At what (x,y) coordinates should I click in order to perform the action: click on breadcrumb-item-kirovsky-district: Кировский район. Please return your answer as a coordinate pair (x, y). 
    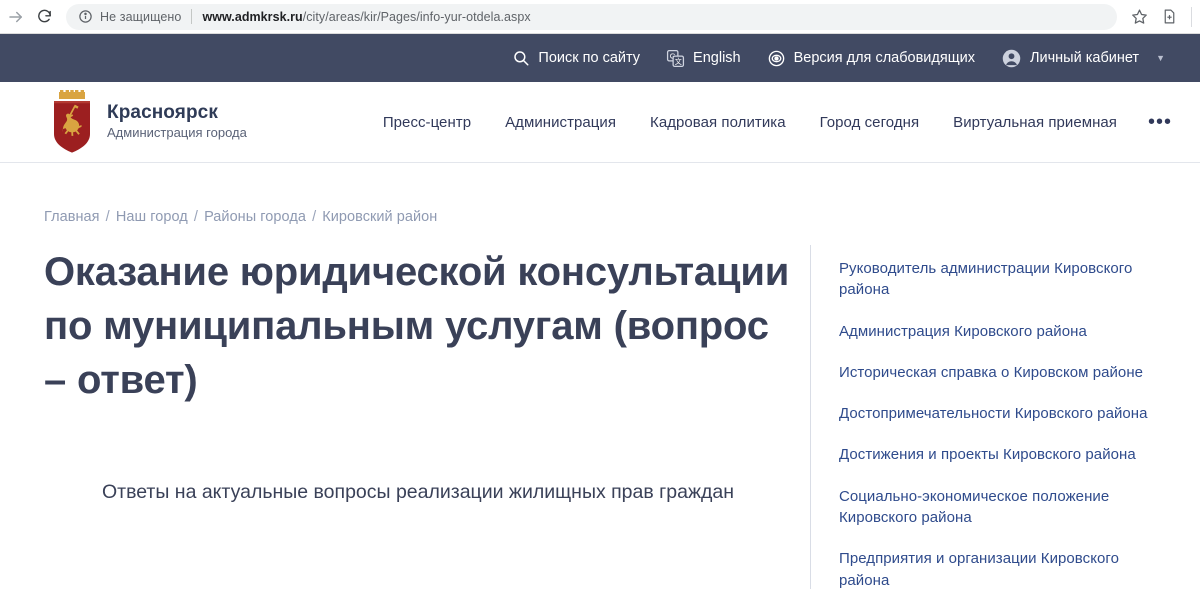
    Looking at the image, I should click on (379, 217).